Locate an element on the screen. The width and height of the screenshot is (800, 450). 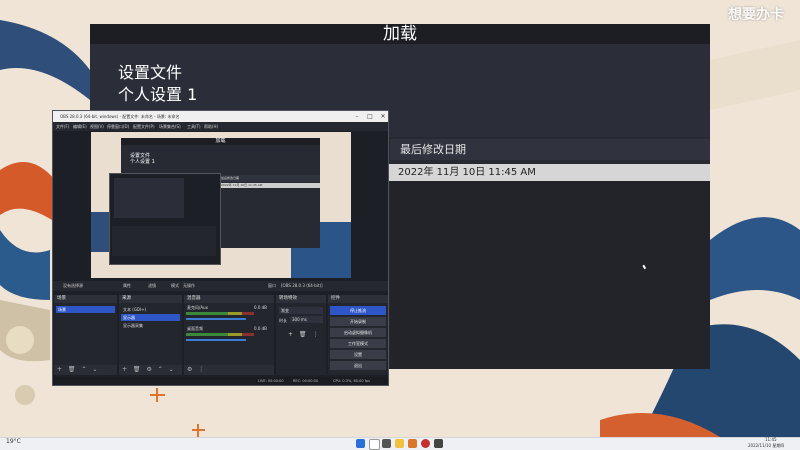
search-icon is located at coordinates (374, 444).